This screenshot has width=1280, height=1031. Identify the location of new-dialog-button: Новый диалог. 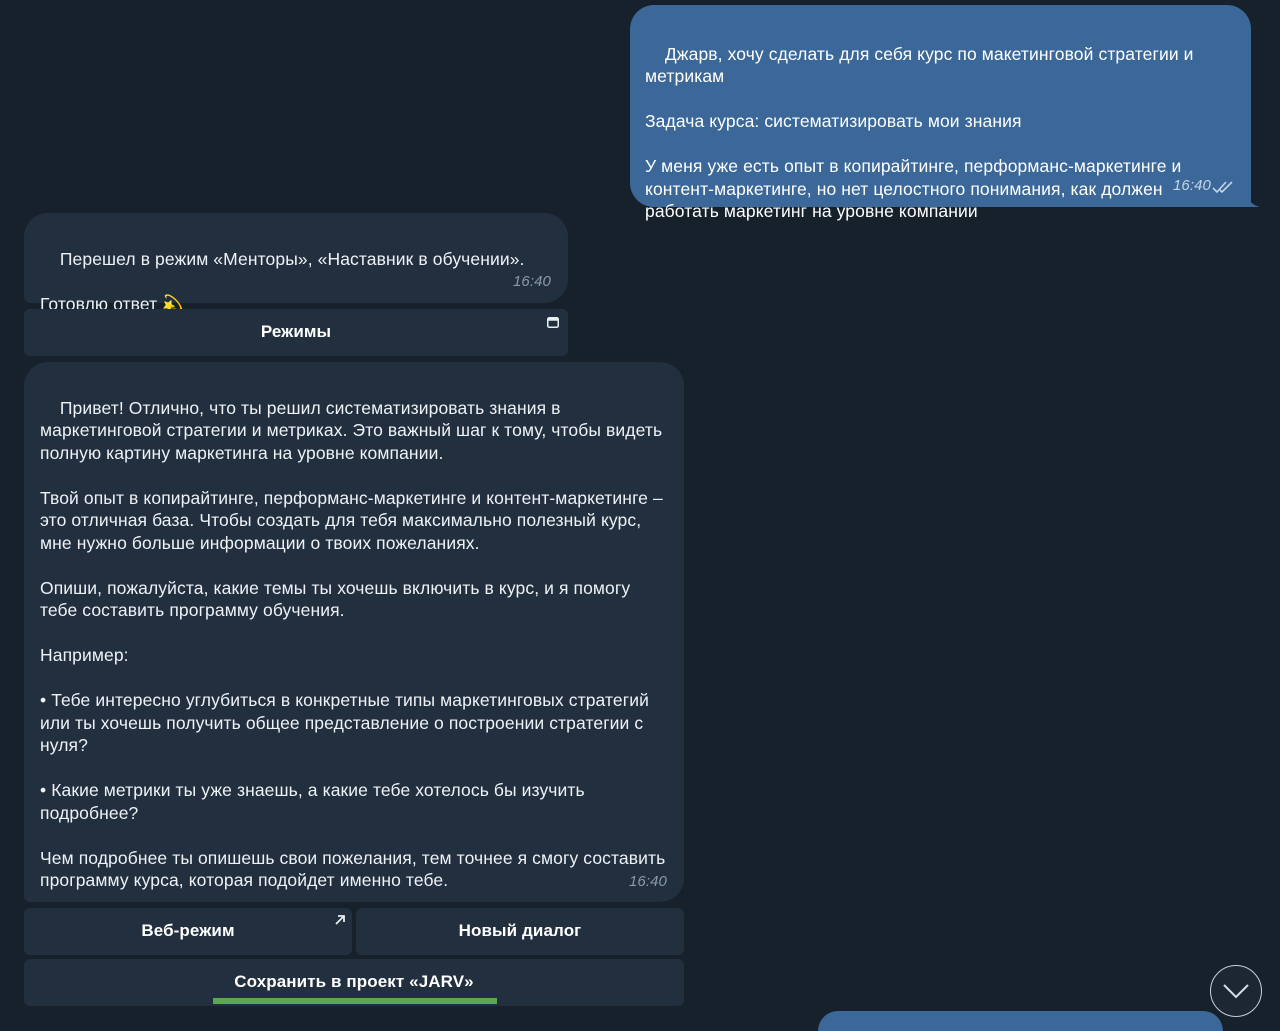
(520, 931).